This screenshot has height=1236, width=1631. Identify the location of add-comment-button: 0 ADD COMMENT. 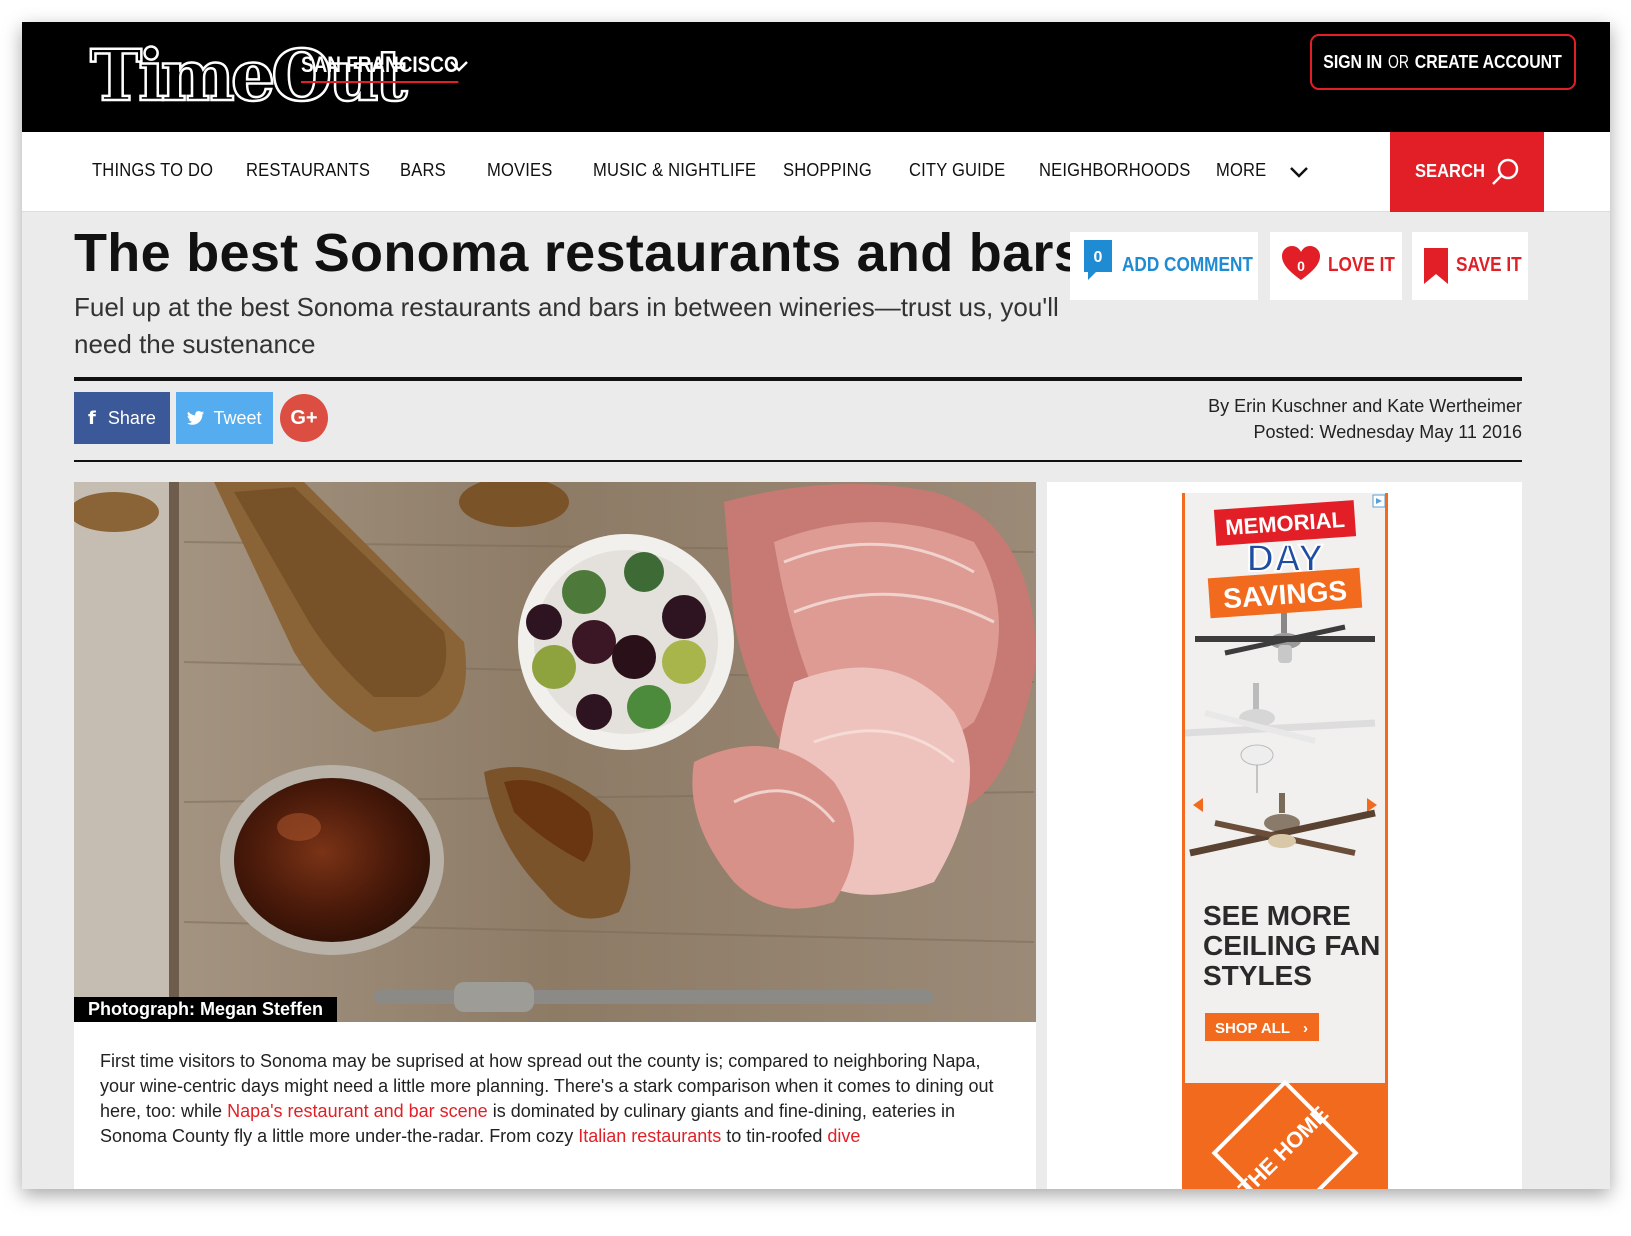
(1164, 266).